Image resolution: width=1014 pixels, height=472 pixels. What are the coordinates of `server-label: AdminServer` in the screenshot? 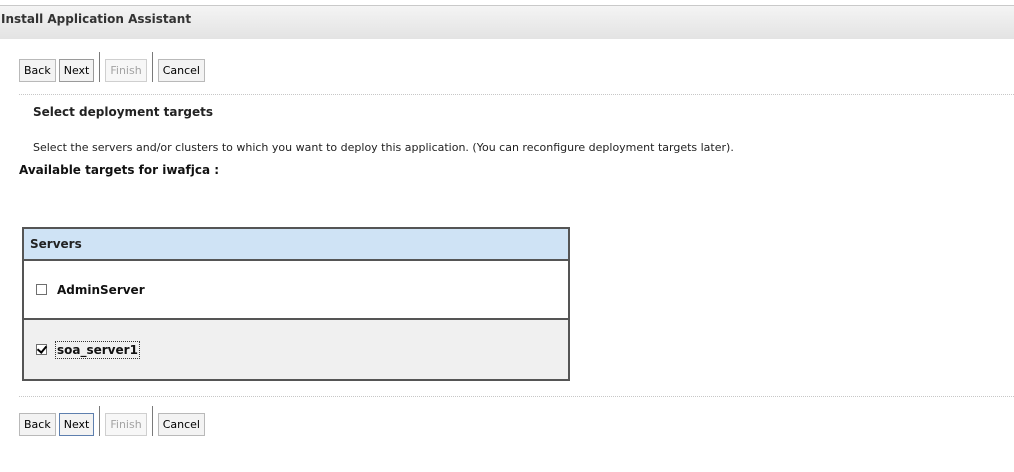 It's located at (101, 289).